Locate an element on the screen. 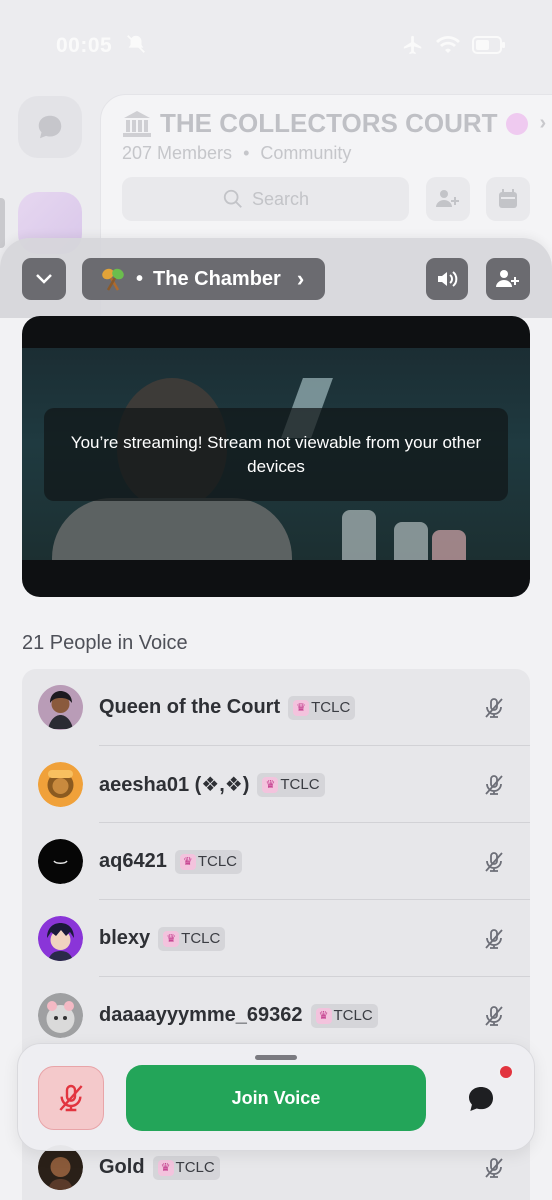  server-selected-indicator is located at coordinates (2, 223).